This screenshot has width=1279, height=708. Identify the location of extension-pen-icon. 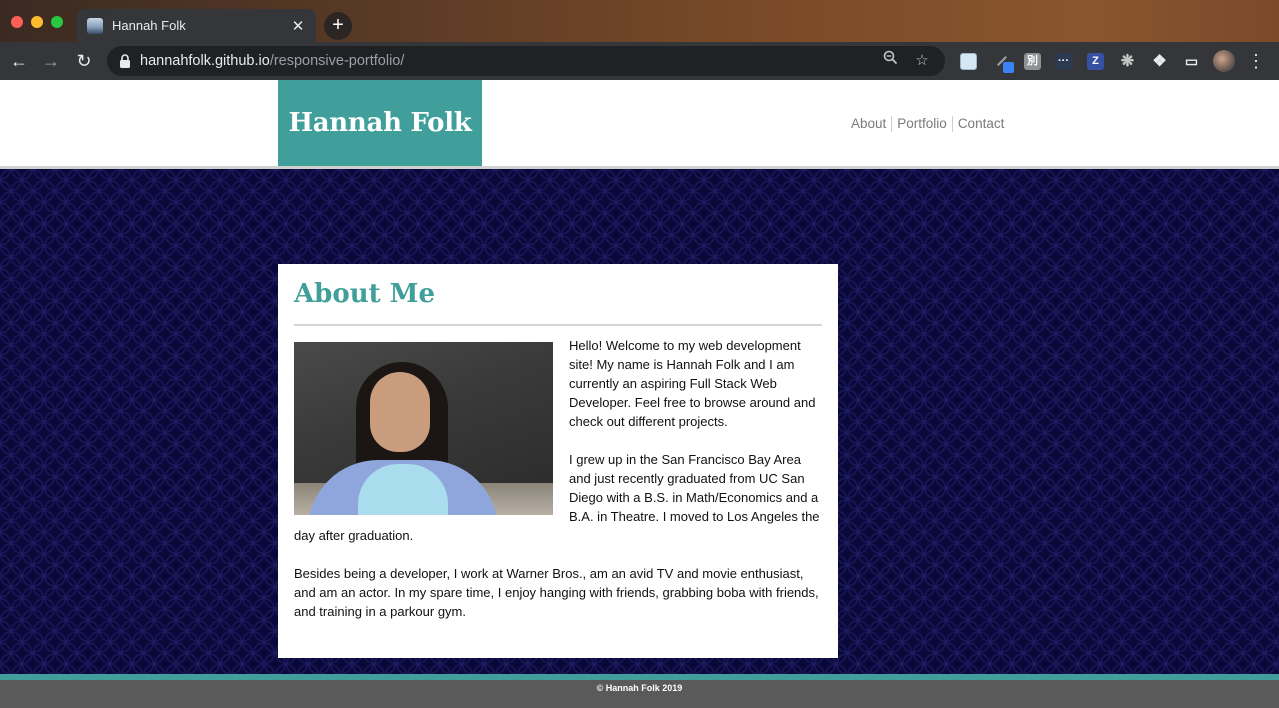
(1004, 63).